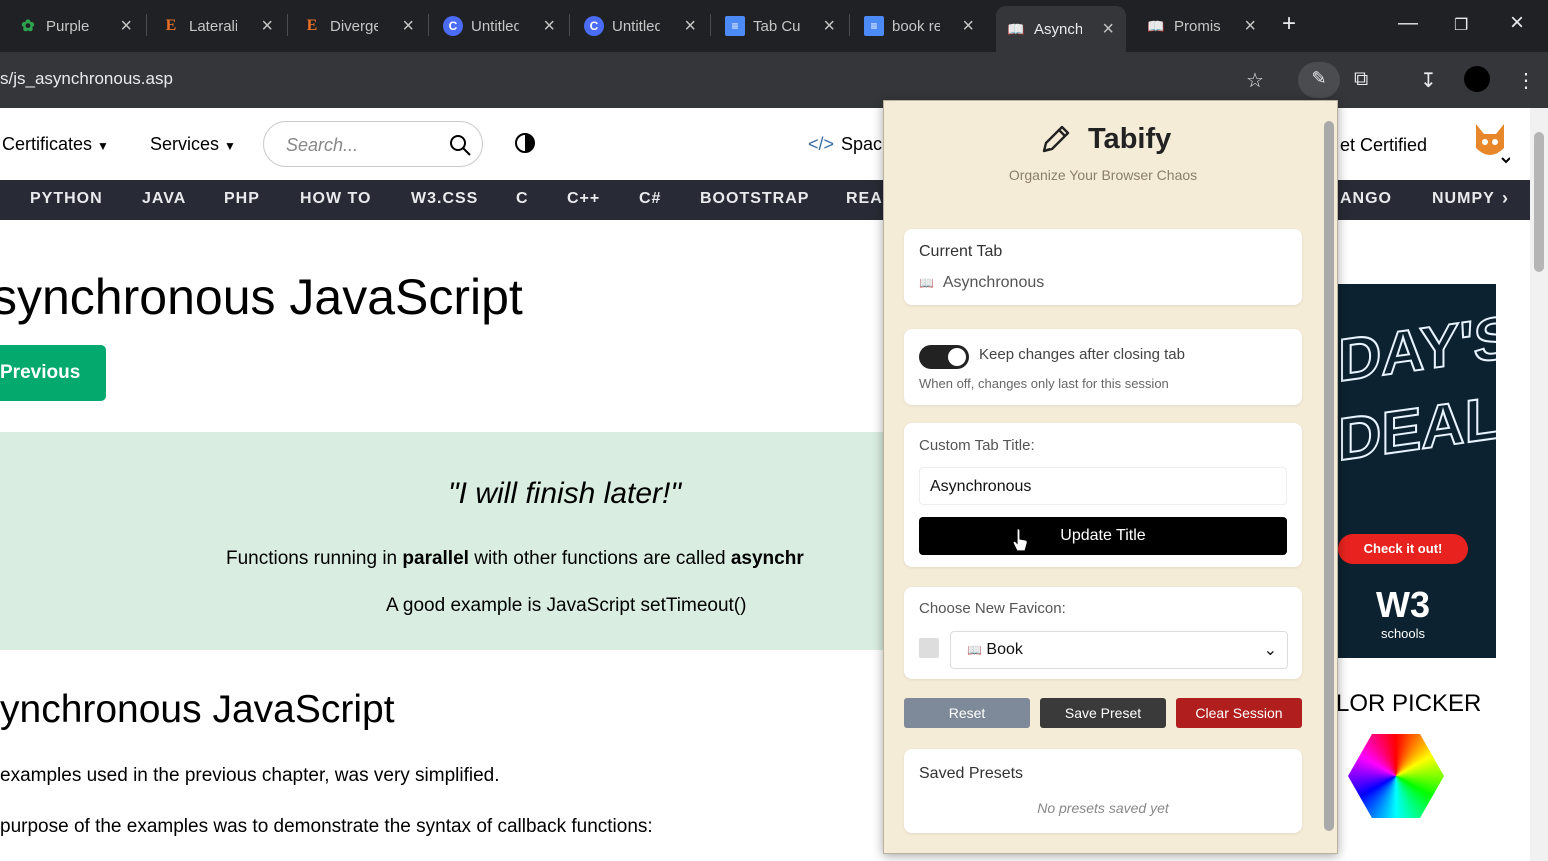 Image resolution: width=1548 pixels, height=861 pixels. What do you see at coordinates (961, 251) in the screenshot?
I see `current-tab-label: Current Tab` at bounding box center [961, 251].